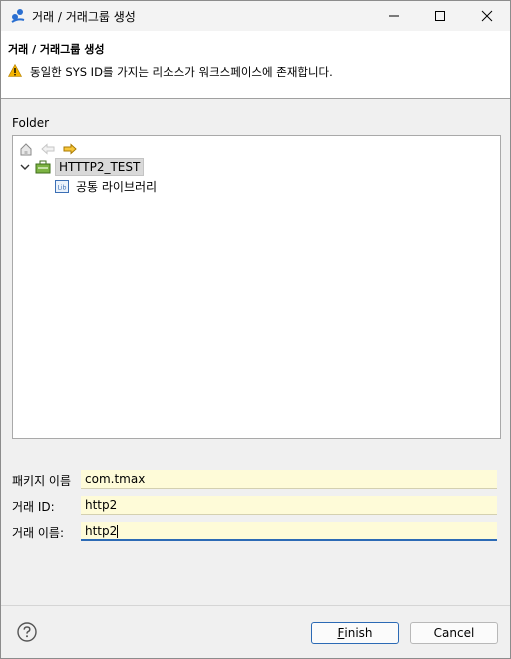 The width and height of the screenshot is (511, 659). What do you see at coordinates (70, 149) in the screenshot?
I see `forward-arrow-icon` at bounding box center [70, 149].